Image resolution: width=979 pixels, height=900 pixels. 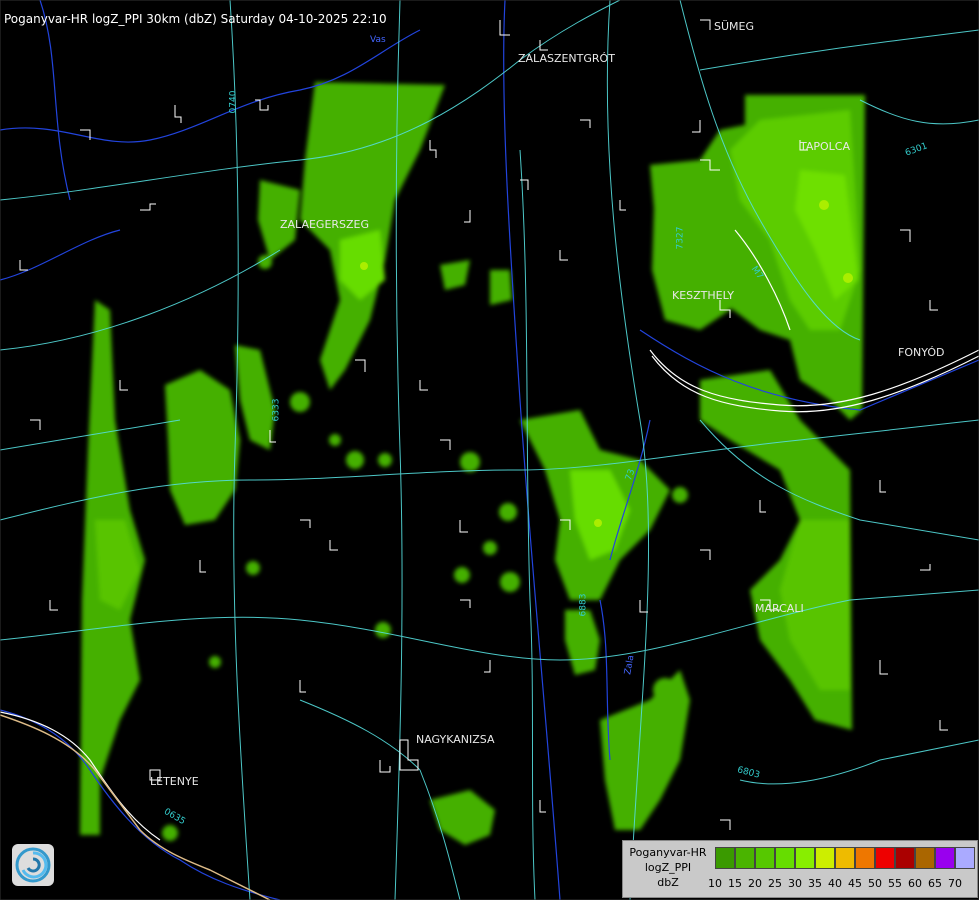 I want to click on legend-tick: 65, so click(x=935, y=883).